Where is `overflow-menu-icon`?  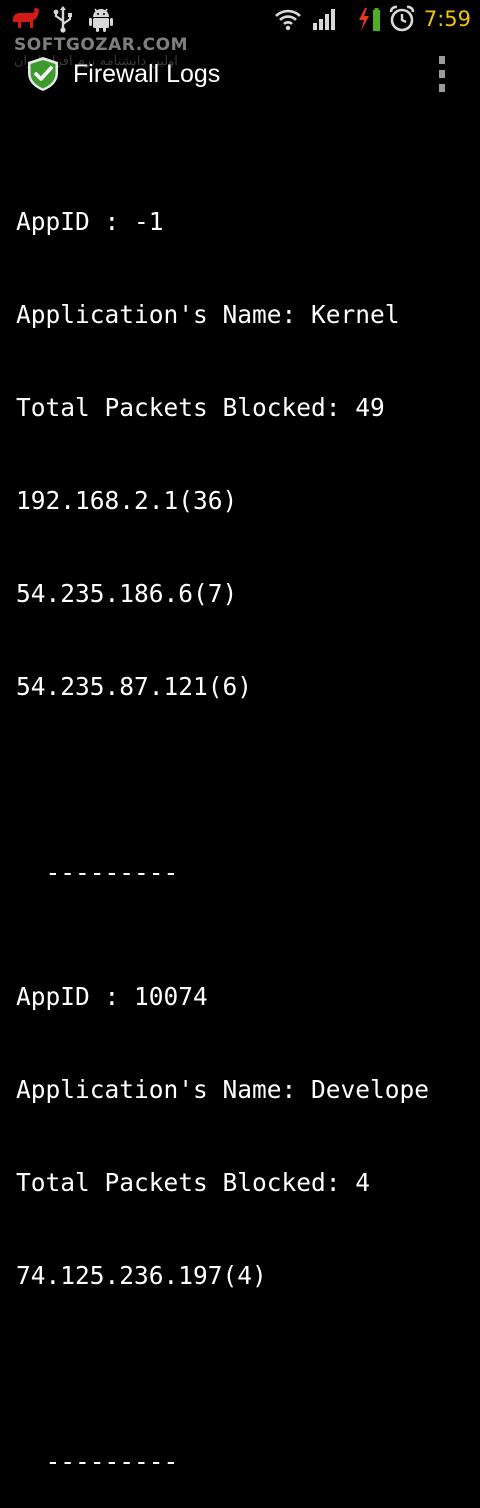
overflow-menu-icon is located at coordinates (442, 74).